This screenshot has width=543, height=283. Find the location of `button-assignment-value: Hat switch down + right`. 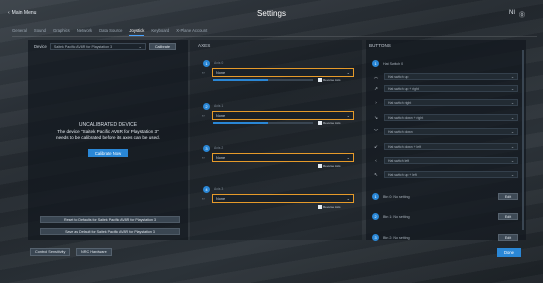

button-assignment-value: Hat switch down + right is located at coordinates (406, 117).